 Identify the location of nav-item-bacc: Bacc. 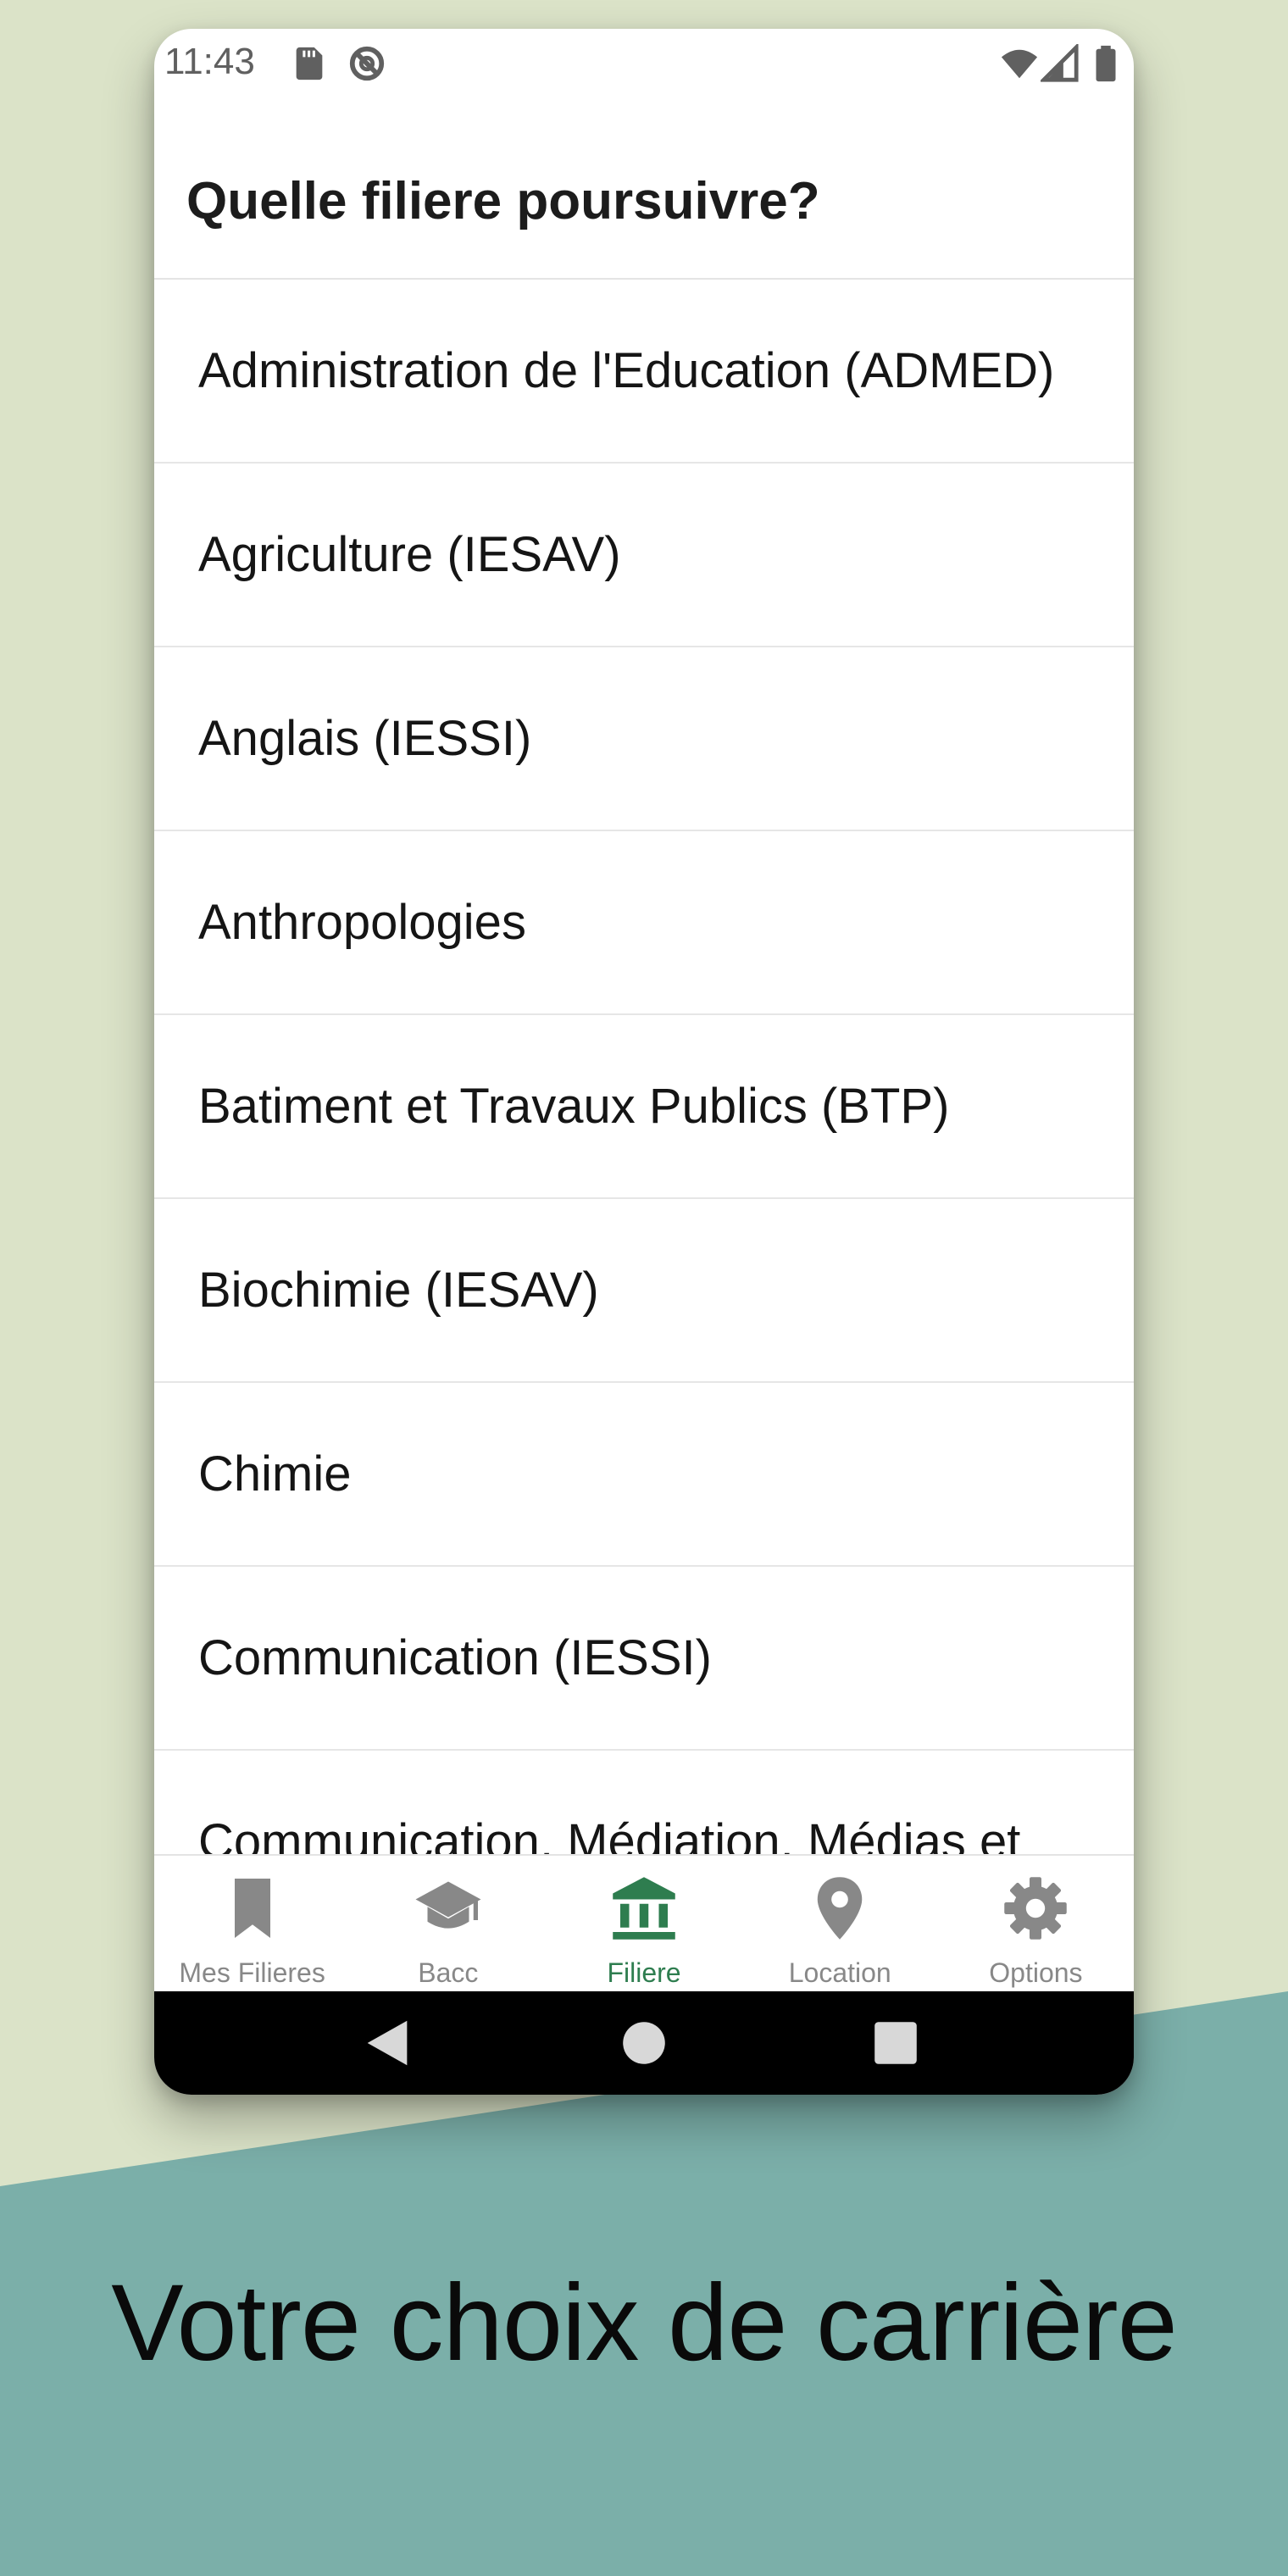
(448, 1923).